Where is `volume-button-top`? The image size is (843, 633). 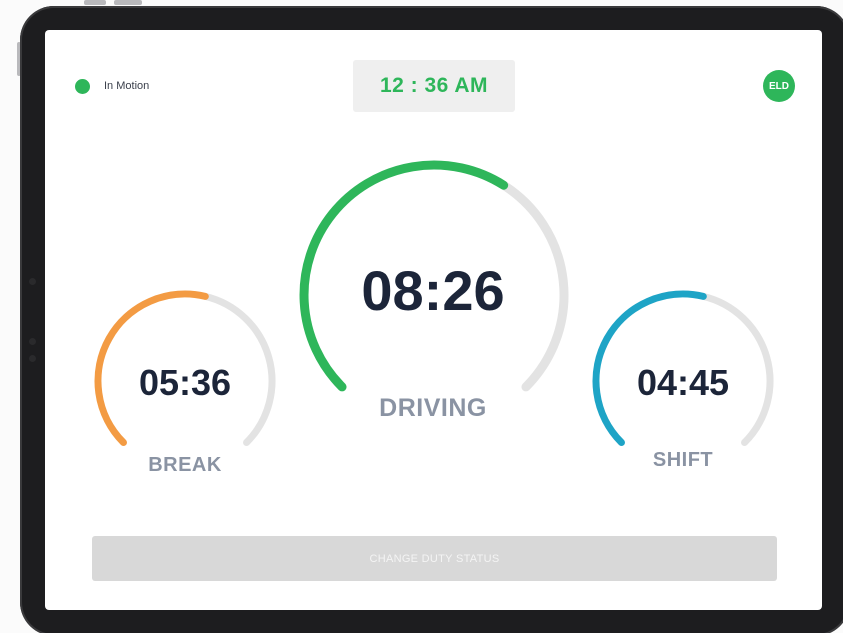 volume-button-top is located at coordinates (95, 2).